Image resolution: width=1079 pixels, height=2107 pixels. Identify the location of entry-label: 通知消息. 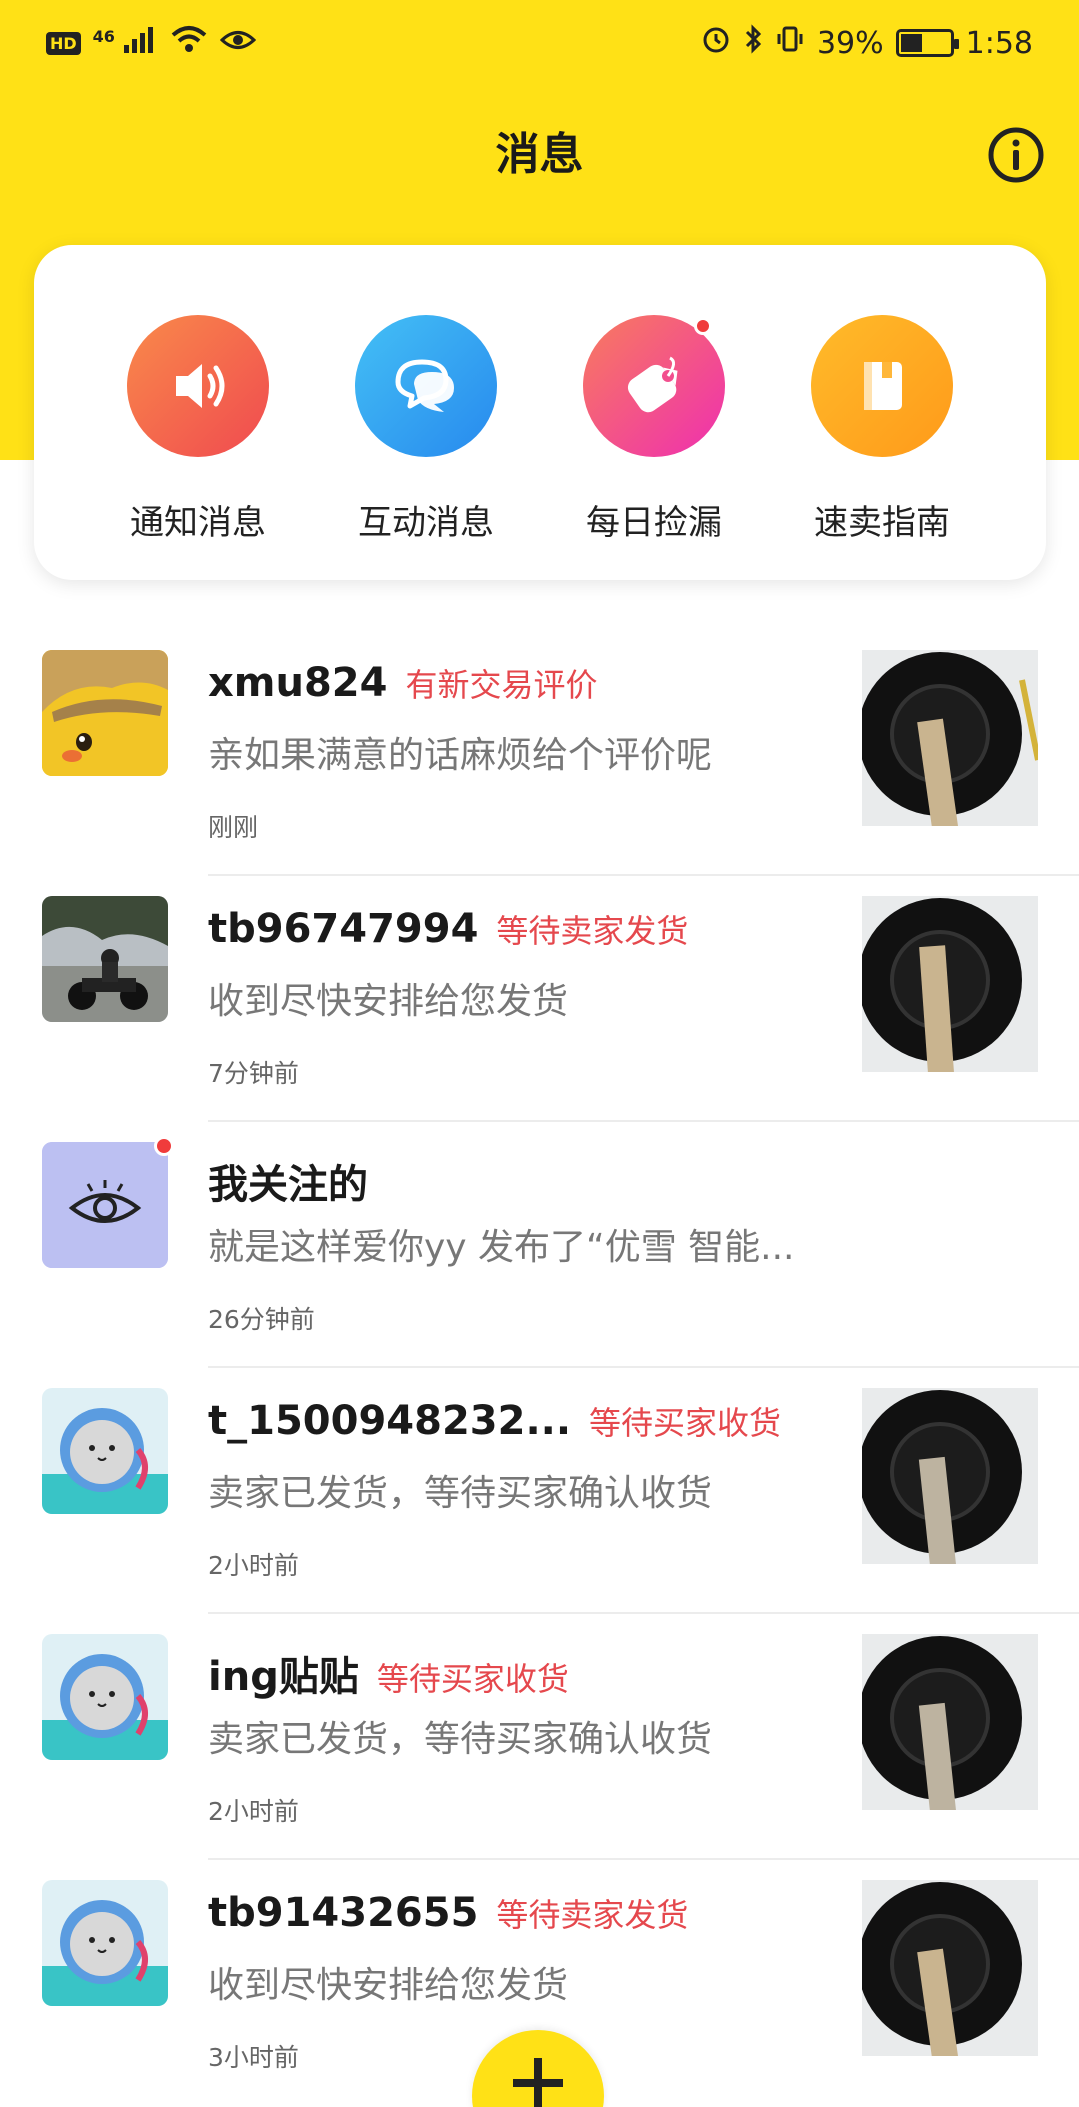
(198, 523).